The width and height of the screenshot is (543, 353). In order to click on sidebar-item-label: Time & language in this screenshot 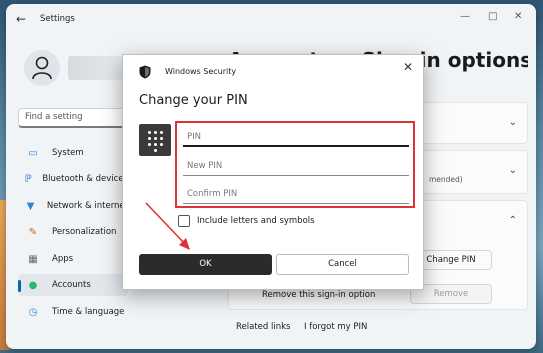, I will do `click(88, 312)`.